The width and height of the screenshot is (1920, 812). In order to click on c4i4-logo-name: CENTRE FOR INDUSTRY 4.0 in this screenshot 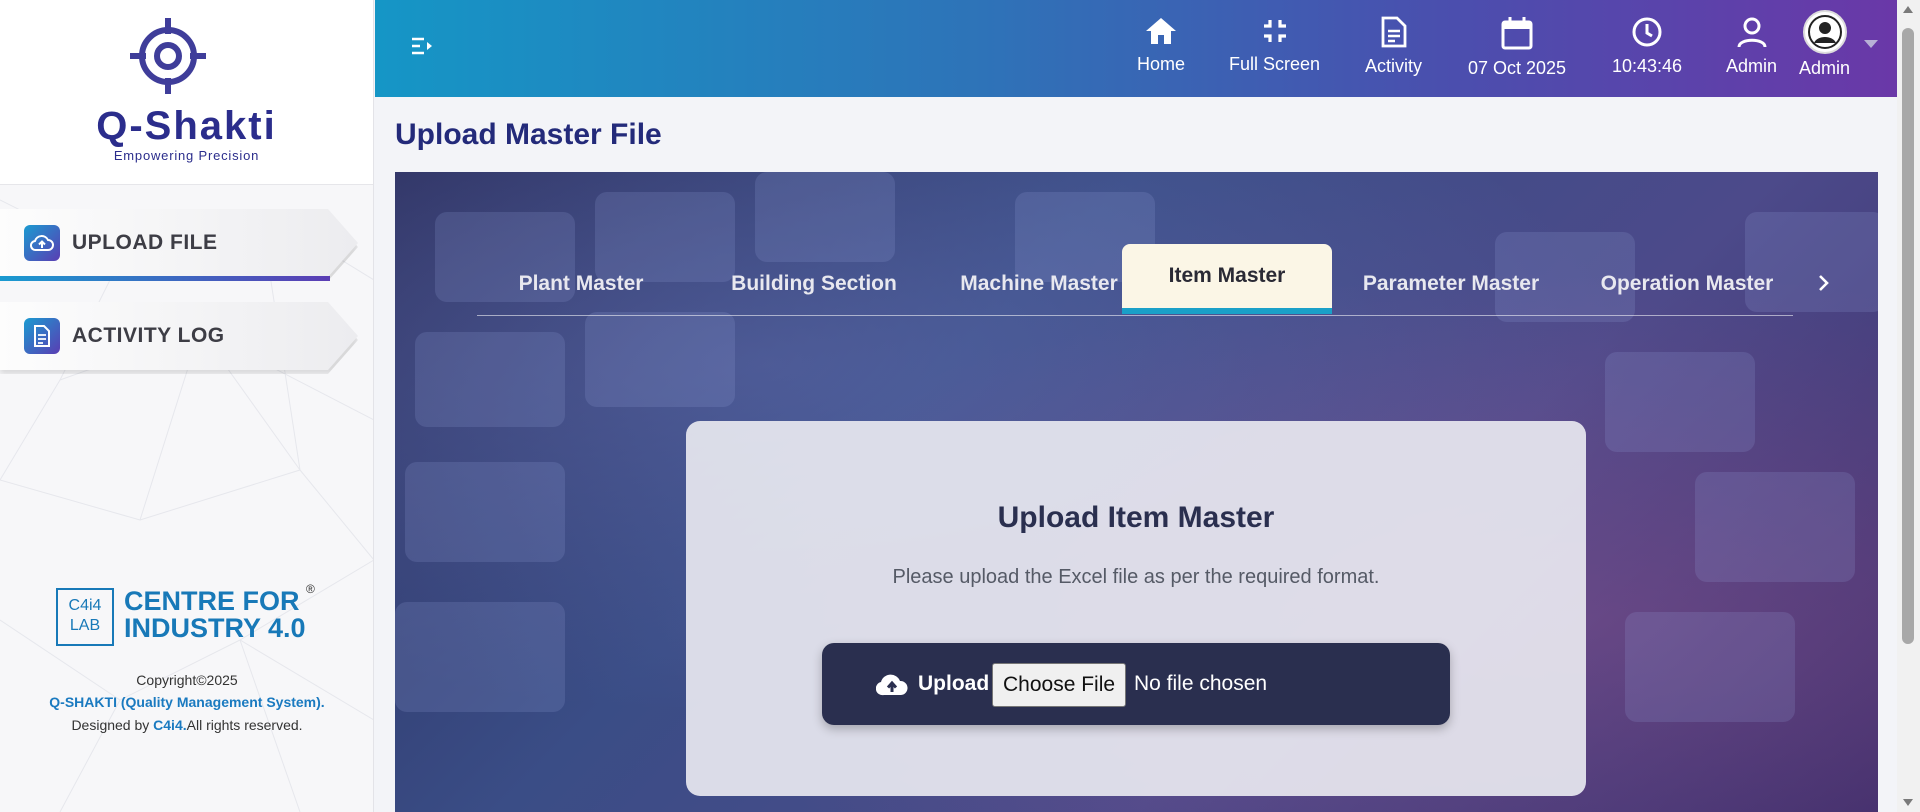, I will do `click(215, 615)`.